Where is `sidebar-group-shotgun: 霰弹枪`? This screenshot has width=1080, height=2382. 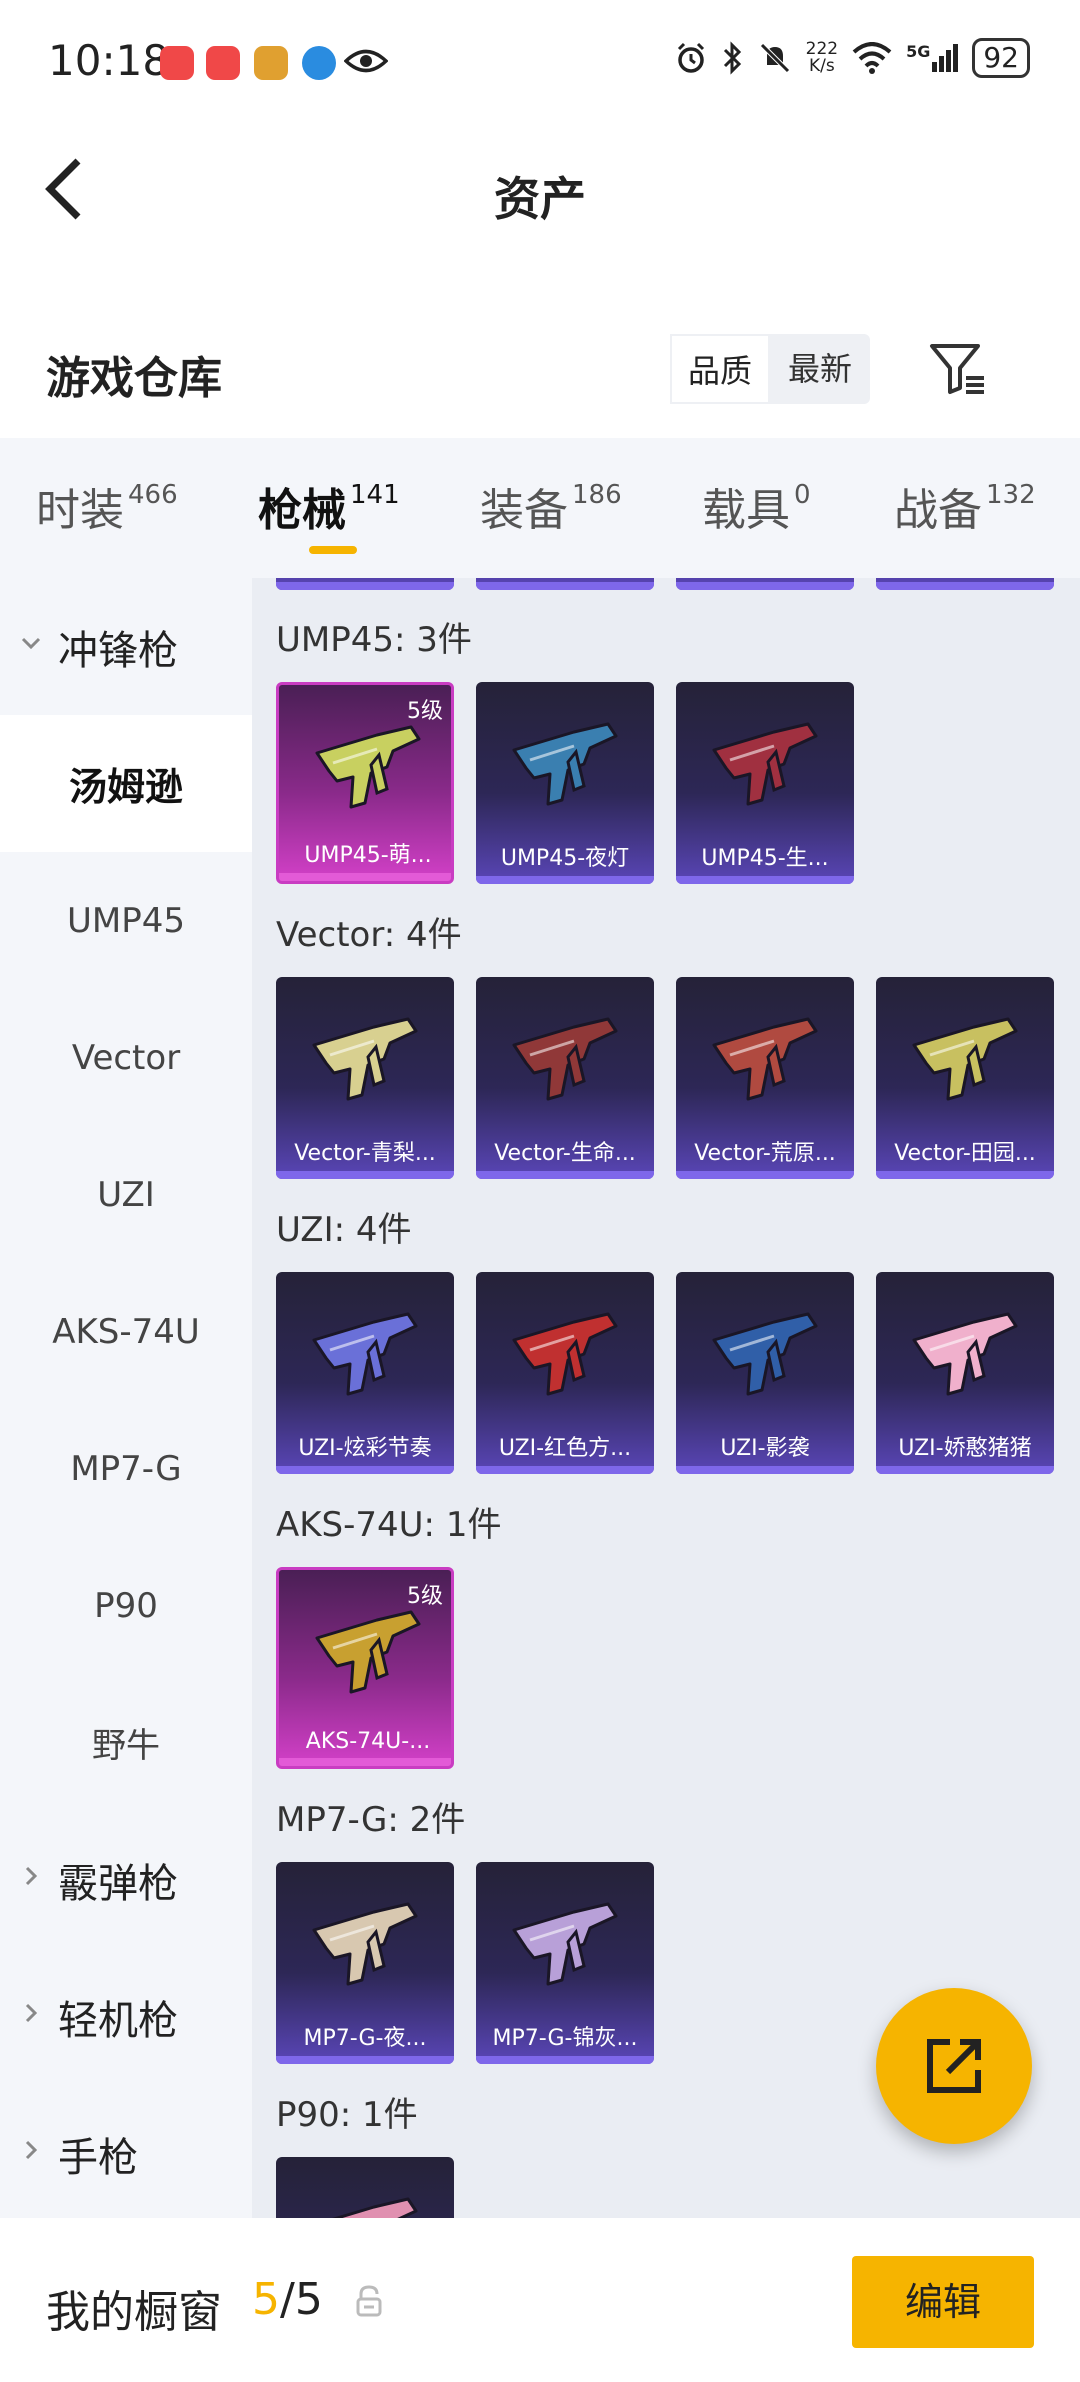
sidebar-group-shotgun: 霰弹枪 is located at coordinates (126, 1879).